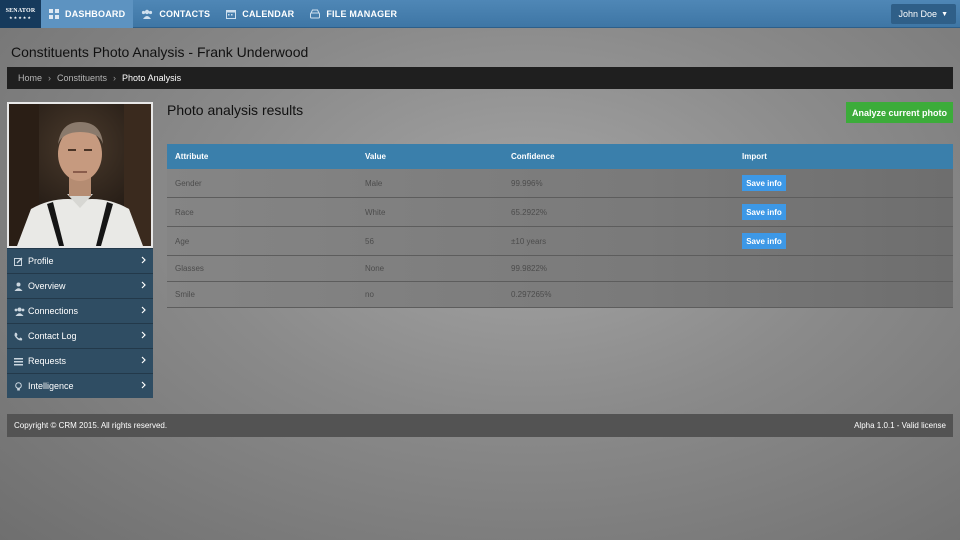  I want to click on cell-attribute: Gender, so click(188, 183).